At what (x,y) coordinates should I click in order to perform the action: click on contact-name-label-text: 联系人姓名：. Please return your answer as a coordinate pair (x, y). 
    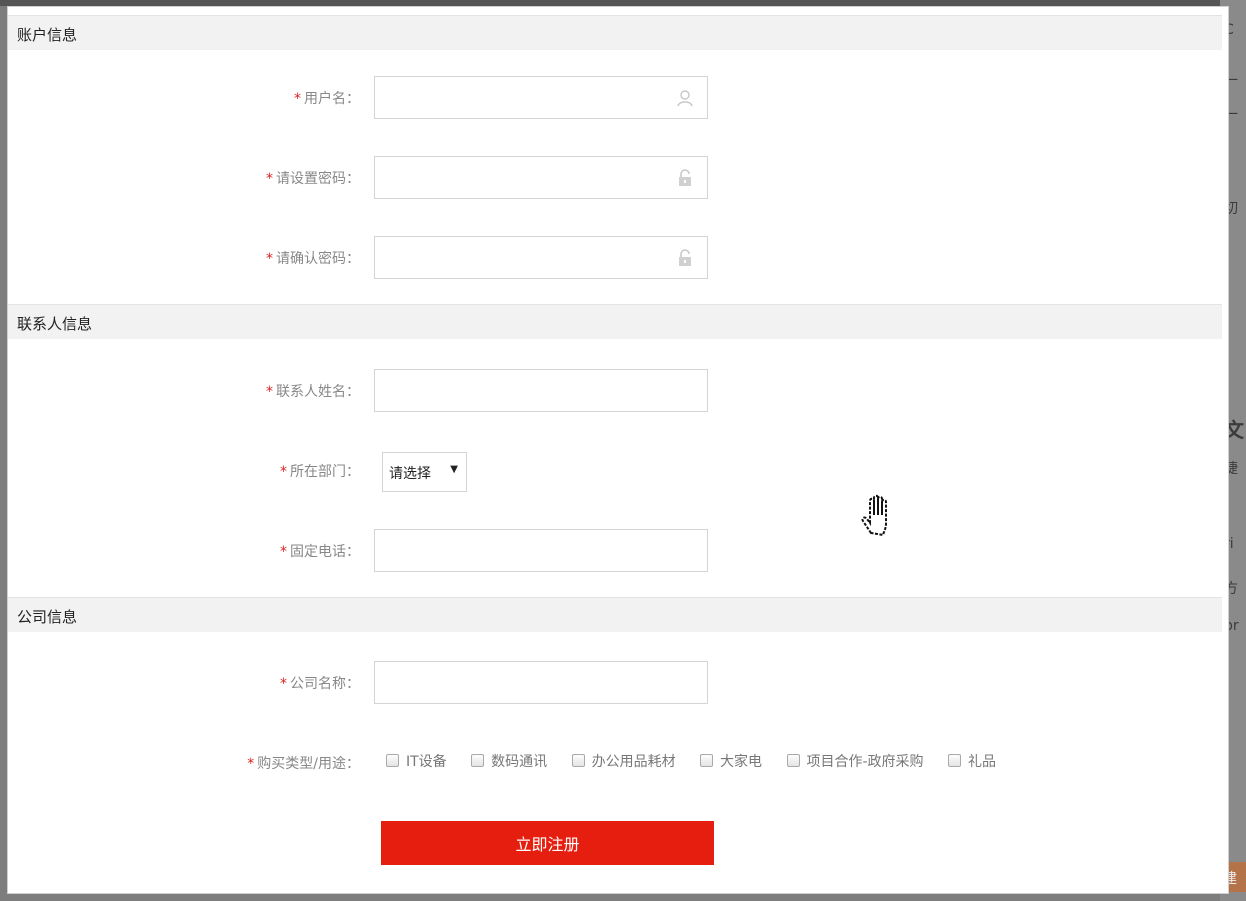
    Looking at the image, I should click on (318, 392).